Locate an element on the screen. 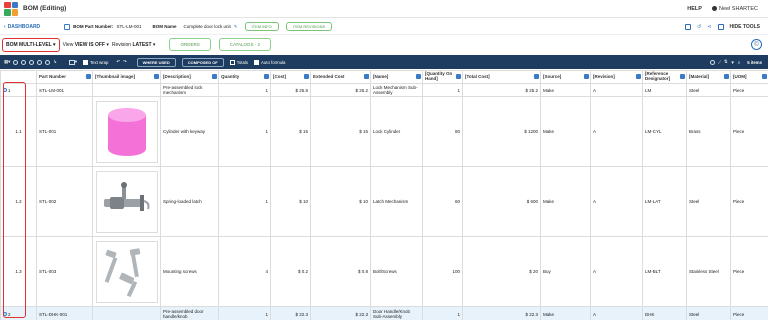 The width and height of the screenshot is (768, 320). move-icon is located at coordinates (40, 62).